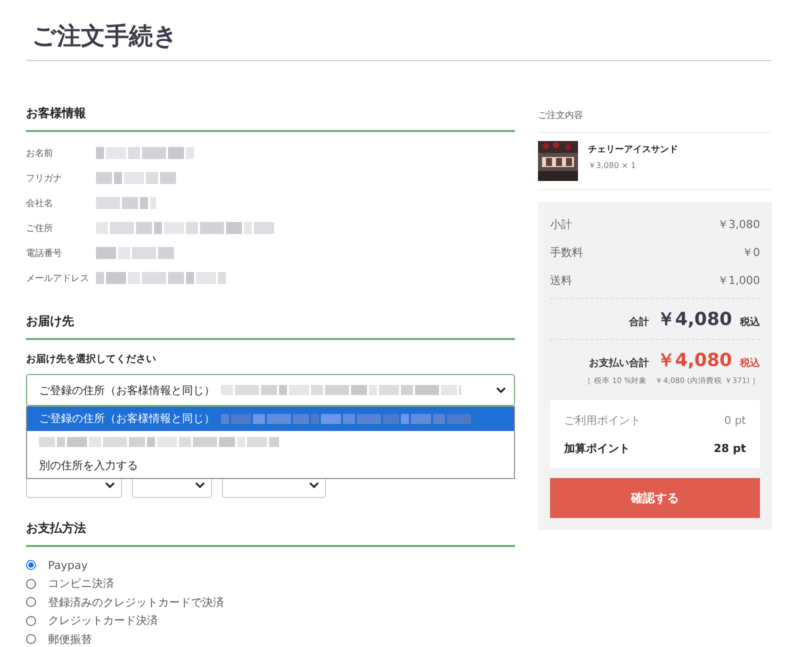 Image resolution: width=798 pixels, height=647 pixels. I want to click on section-heading: お届け先, so click(270, 326).